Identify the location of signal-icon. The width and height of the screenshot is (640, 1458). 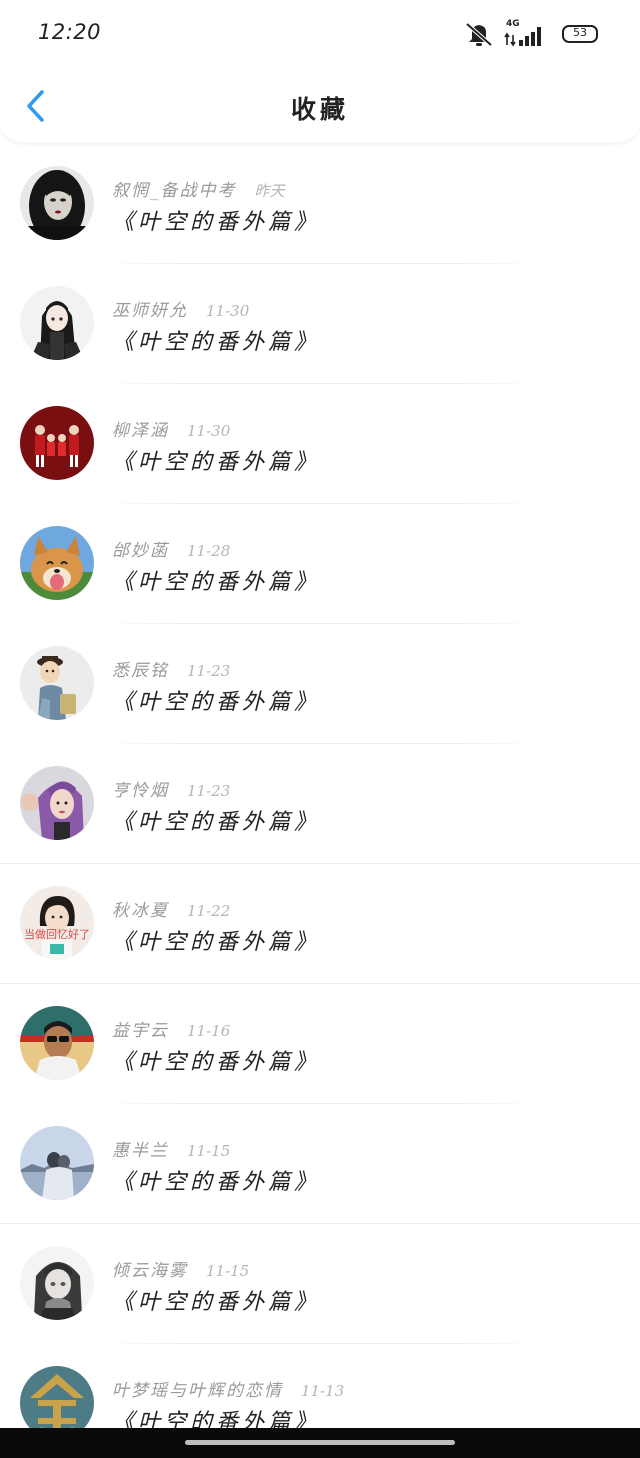
(522, 37).